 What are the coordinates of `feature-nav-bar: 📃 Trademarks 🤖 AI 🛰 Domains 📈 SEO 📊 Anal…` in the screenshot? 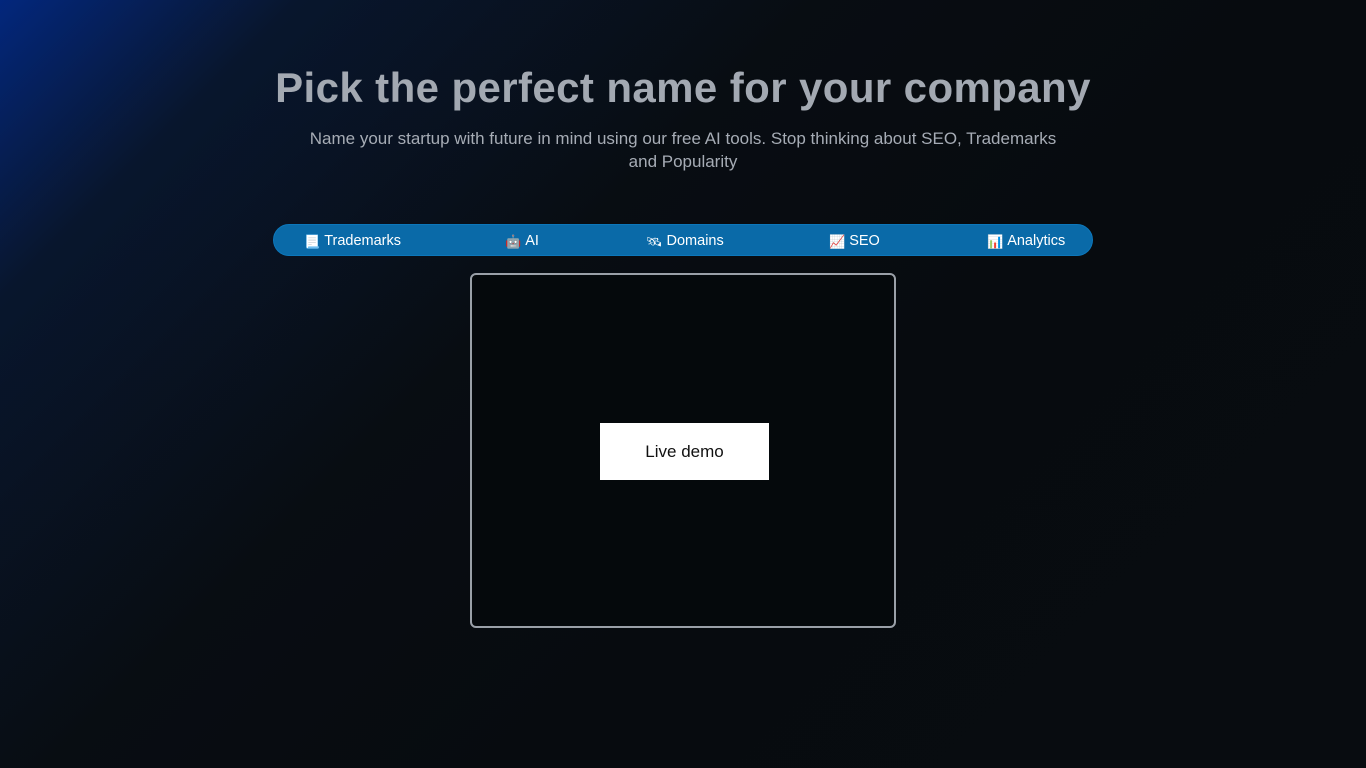 It's located at (683, 240).